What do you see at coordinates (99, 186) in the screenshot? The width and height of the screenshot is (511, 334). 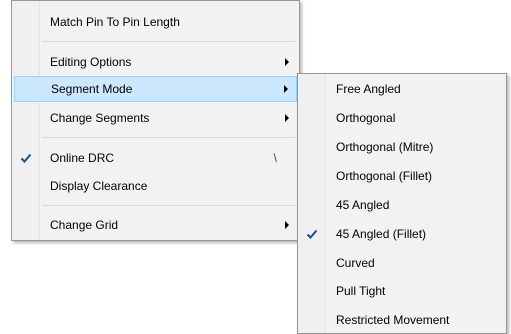 I see `menu-item-label: Display Clearance` at bounding box center [99, 186].